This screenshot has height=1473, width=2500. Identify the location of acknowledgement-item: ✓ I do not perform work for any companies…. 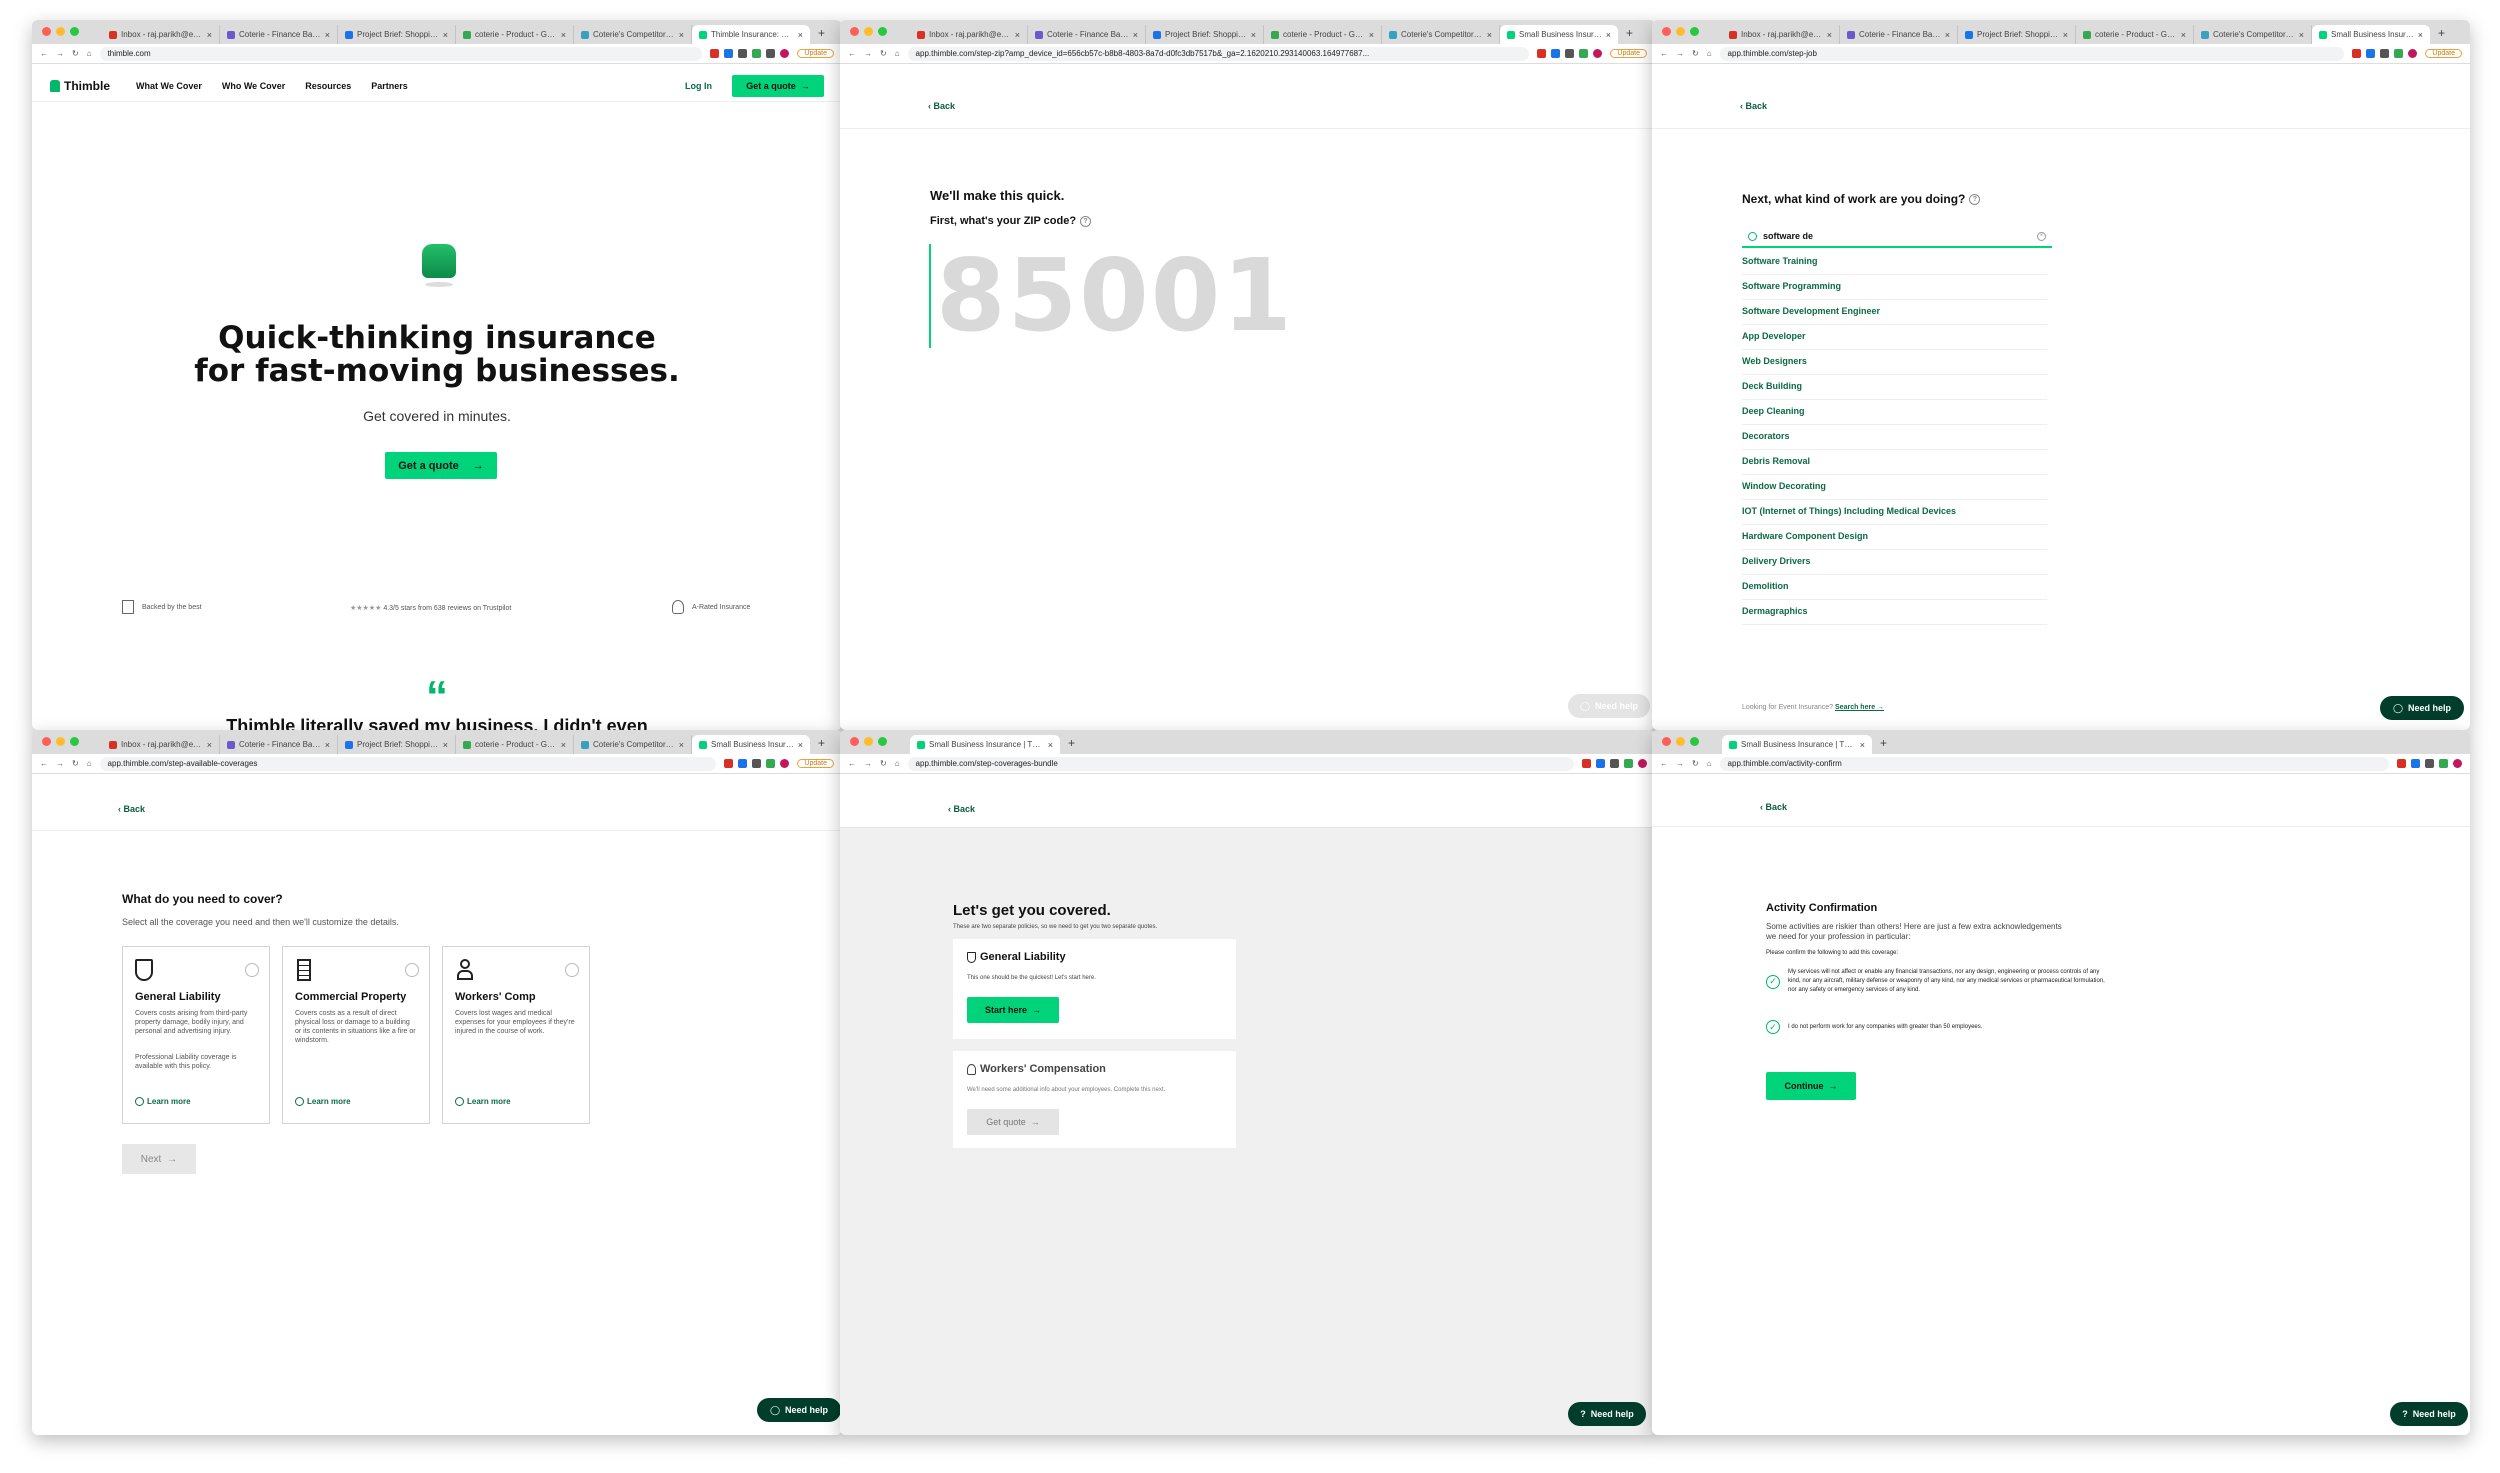
(1936, 1027).